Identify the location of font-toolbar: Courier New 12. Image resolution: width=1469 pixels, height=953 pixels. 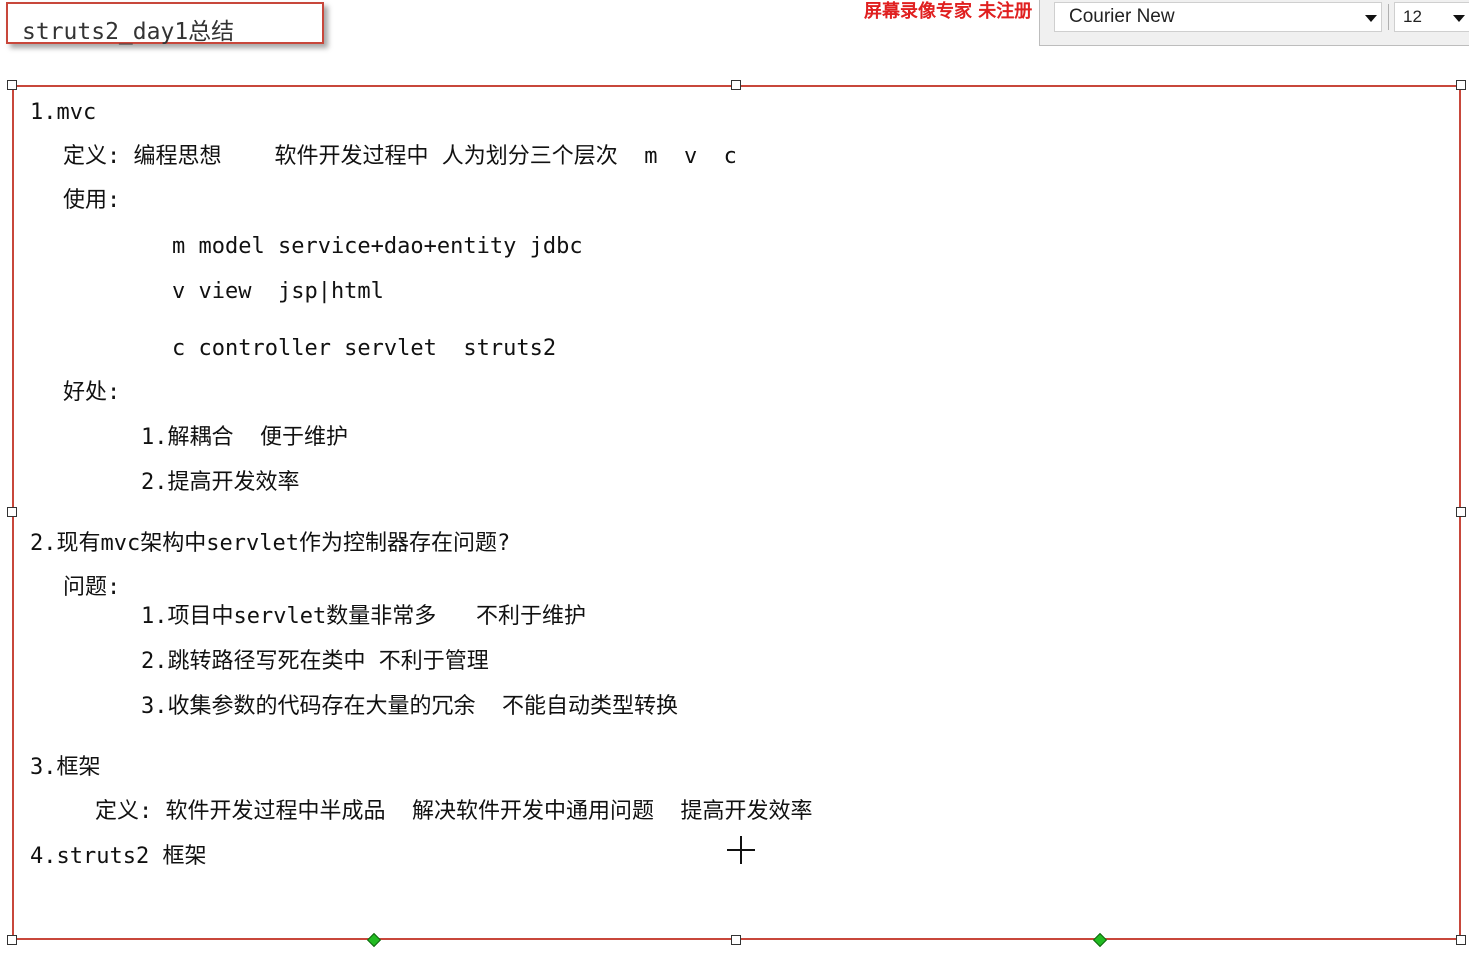
(1254, 23).